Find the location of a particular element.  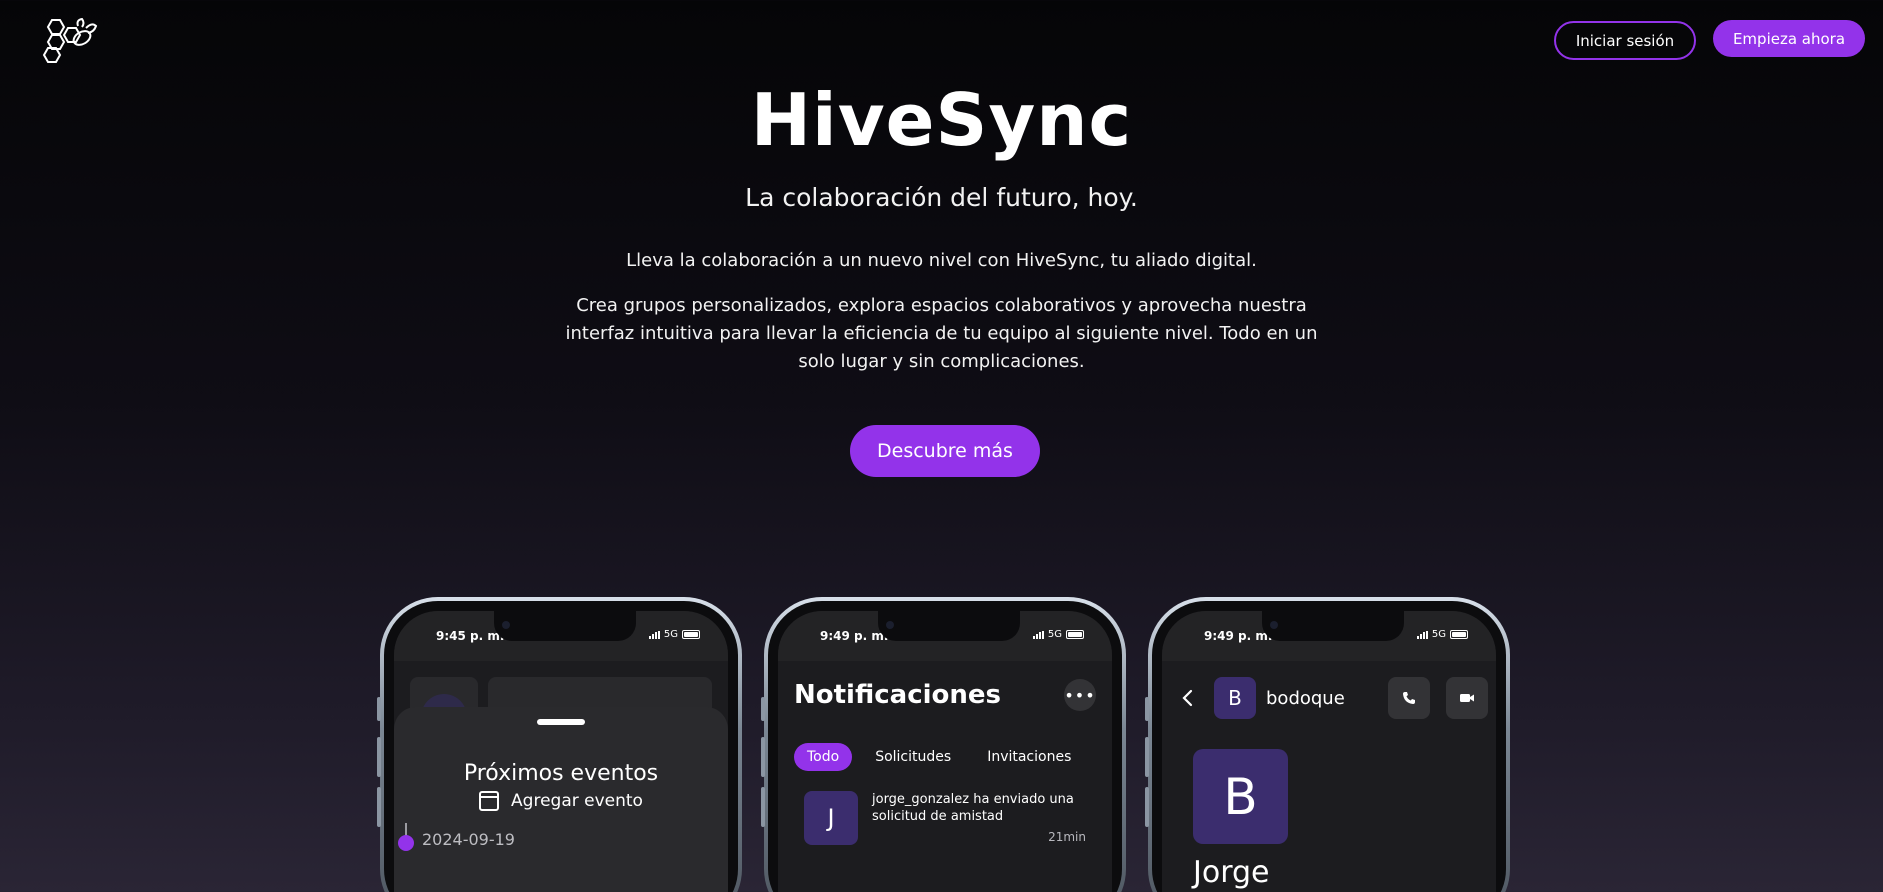

video-icon is located at coordinates (1467, 698).